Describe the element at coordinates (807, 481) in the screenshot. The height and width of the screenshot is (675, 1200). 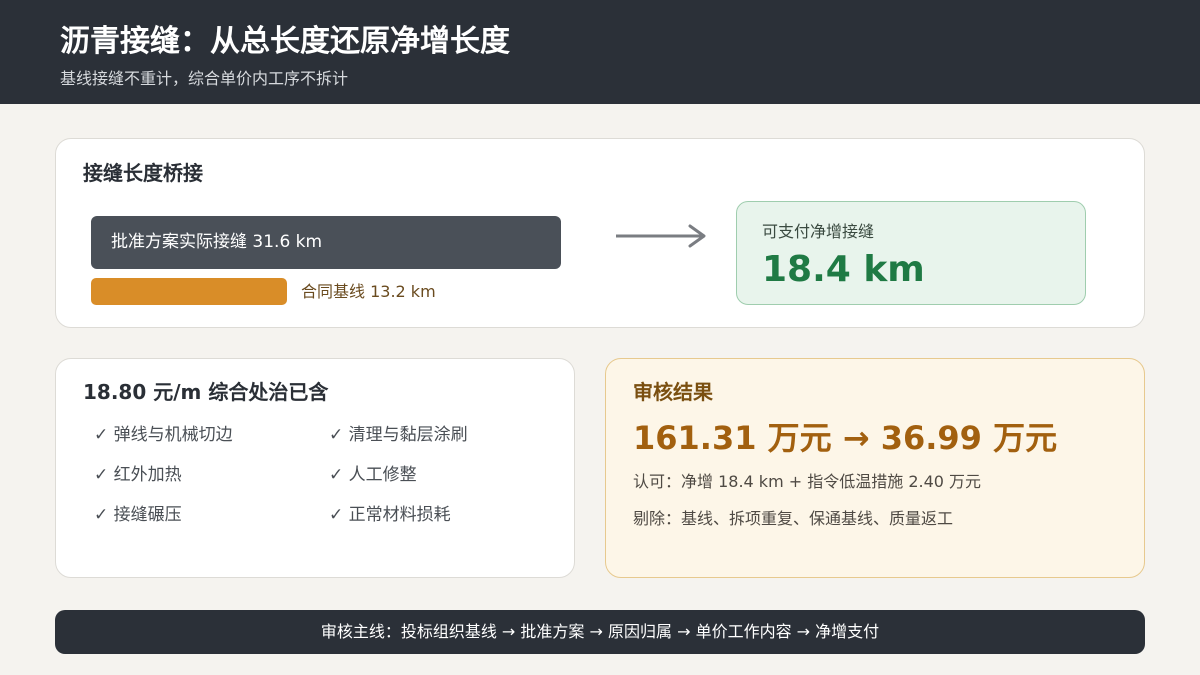
I see `result-approved-line: 认可：净增 18.4 km + 指令低温措施 2.40 万元` at that location.